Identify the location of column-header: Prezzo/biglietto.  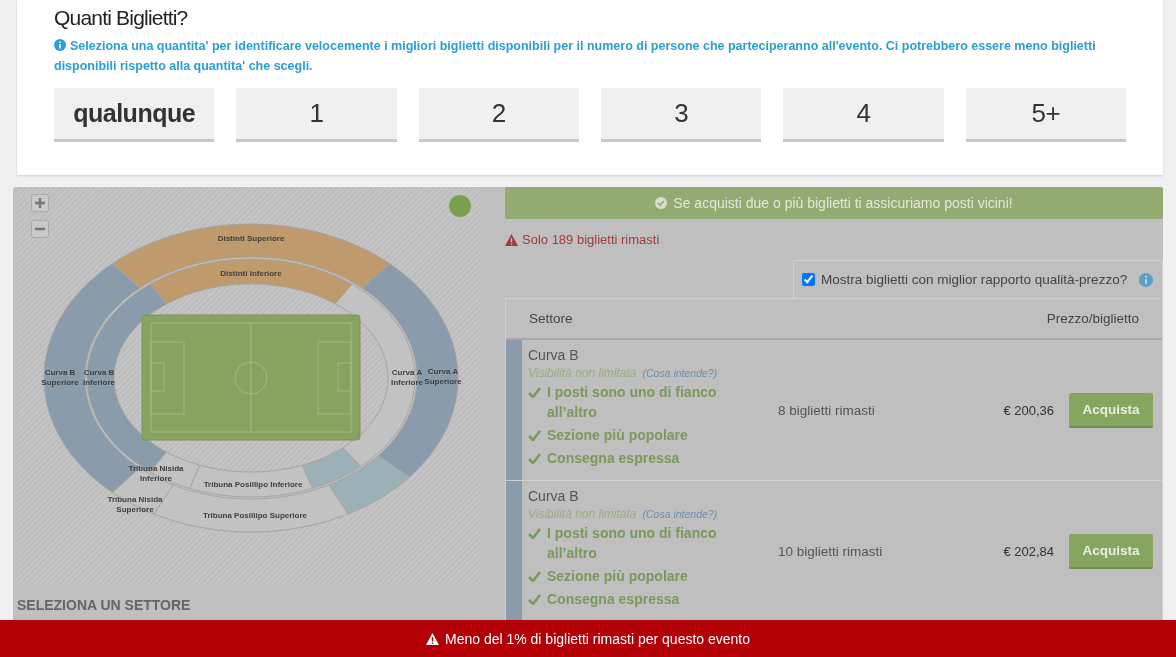
(1092, 318).